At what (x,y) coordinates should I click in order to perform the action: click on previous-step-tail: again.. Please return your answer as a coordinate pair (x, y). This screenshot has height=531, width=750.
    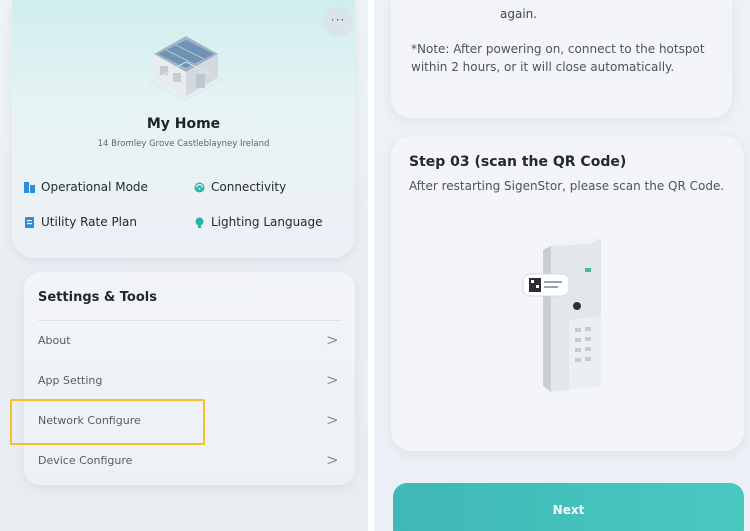
    Looking at the image, I should click on (519, 14).